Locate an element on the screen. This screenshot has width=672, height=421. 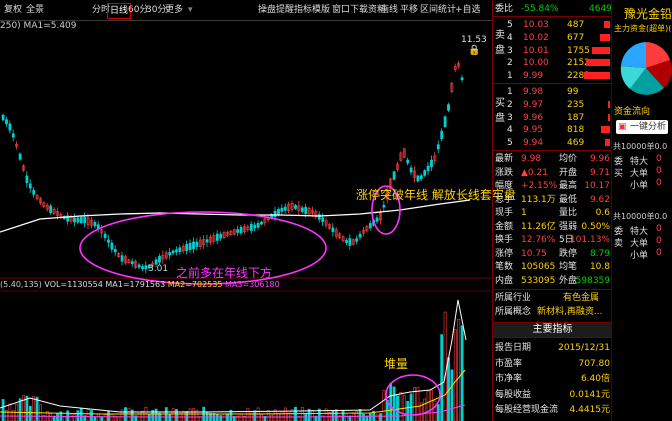
fund-subtitle: 主力资金(超单)(手) is located at coordinates (643, 28).